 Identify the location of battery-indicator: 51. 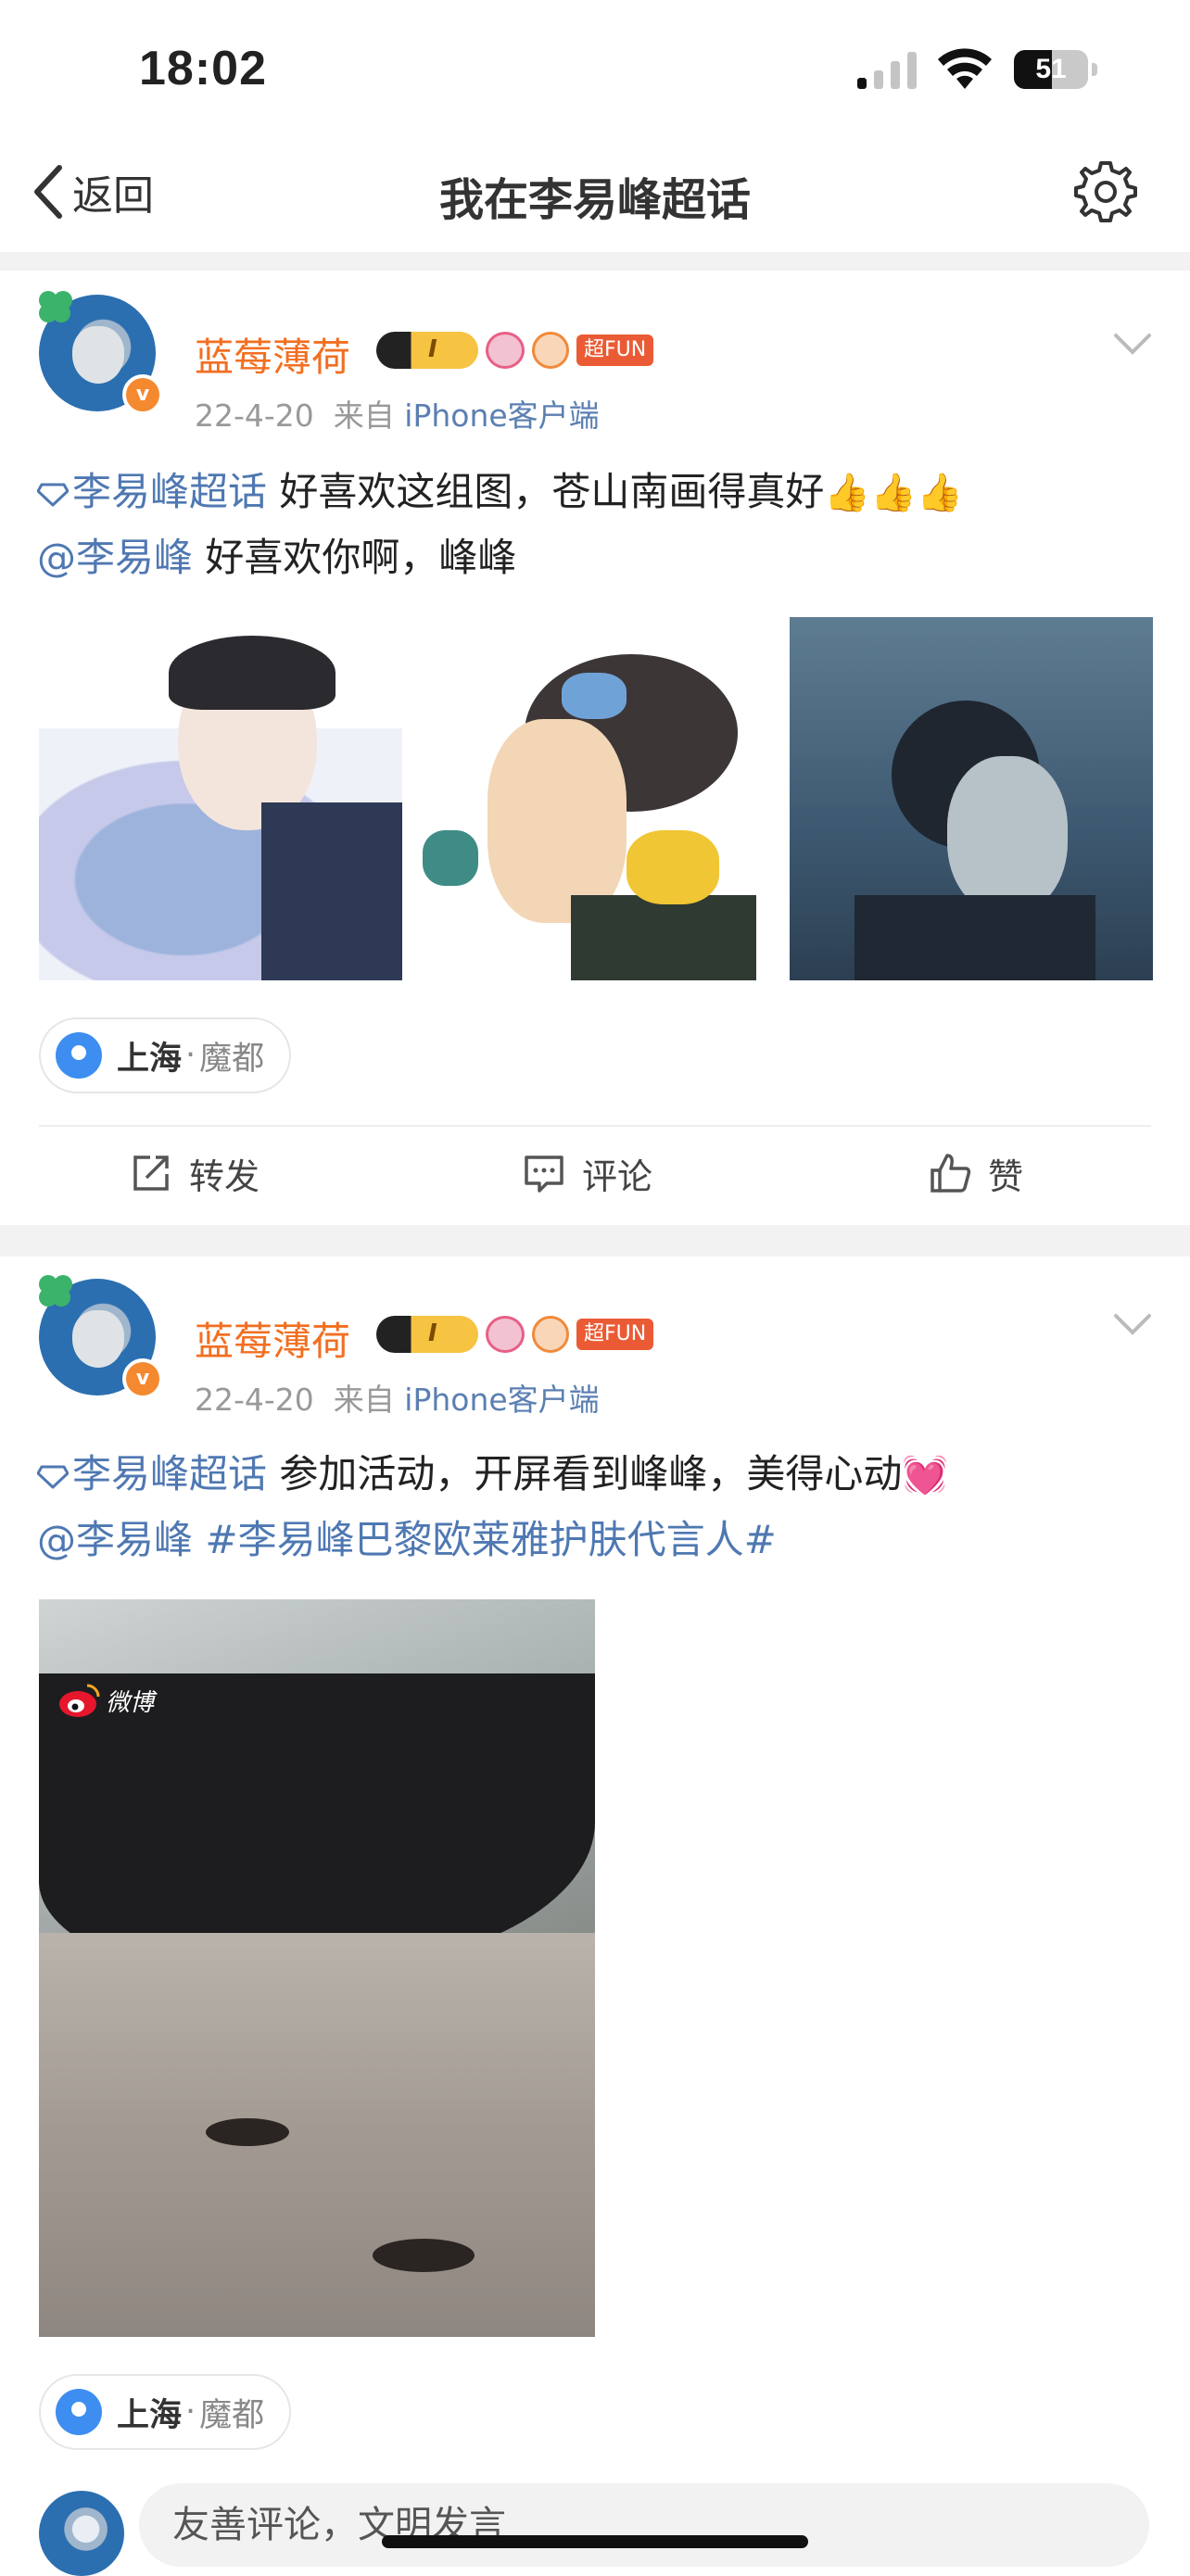
(1056, 69).